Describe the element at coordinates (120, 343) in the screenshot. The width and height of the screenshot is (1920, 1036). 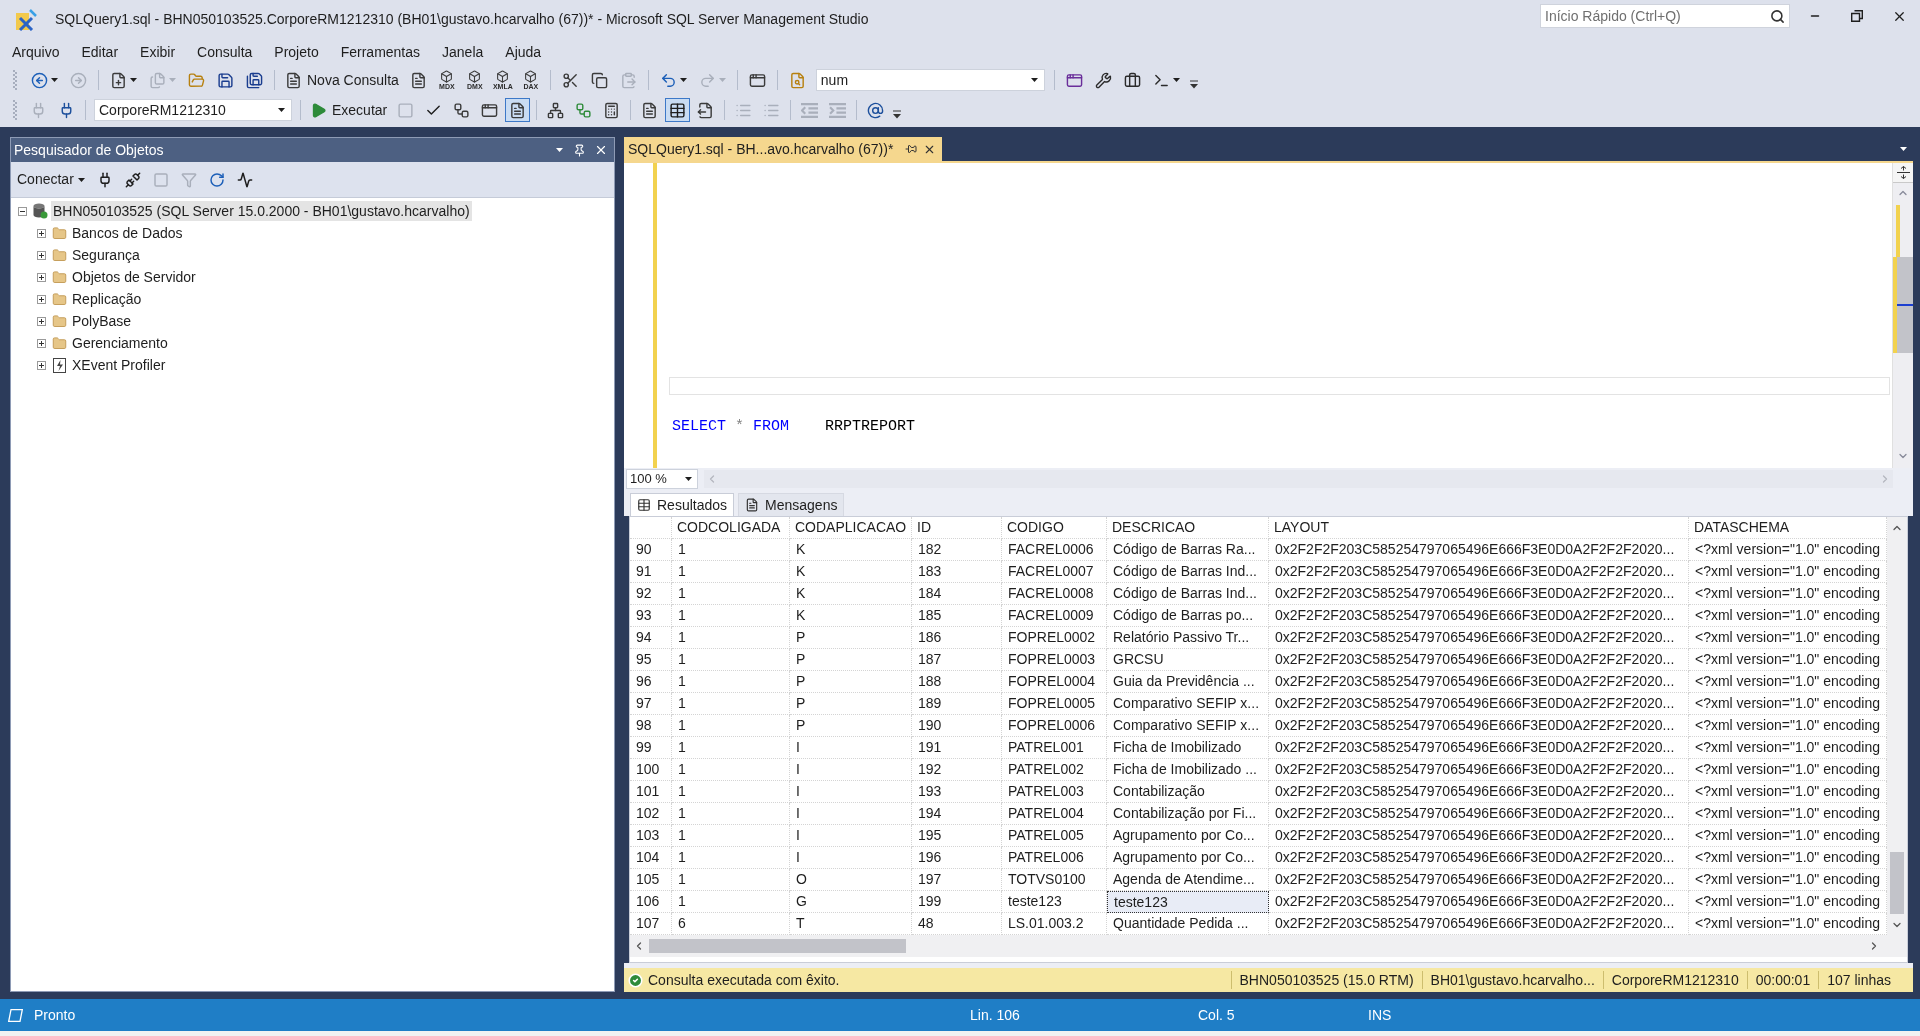
I see `tree-item: Gerenciamento` at that location.